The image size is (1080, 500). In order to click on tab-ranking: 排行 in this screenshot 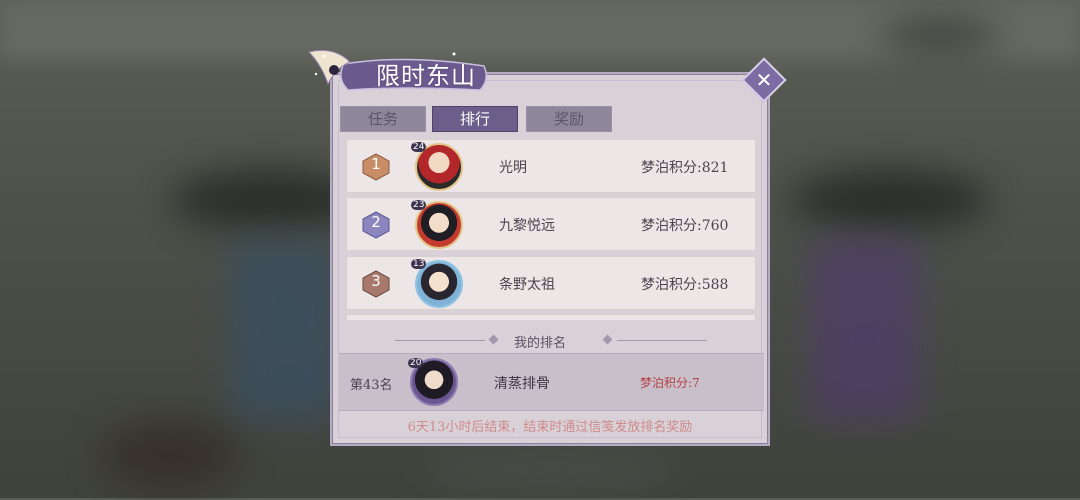, I will do `click(475, 119)`.